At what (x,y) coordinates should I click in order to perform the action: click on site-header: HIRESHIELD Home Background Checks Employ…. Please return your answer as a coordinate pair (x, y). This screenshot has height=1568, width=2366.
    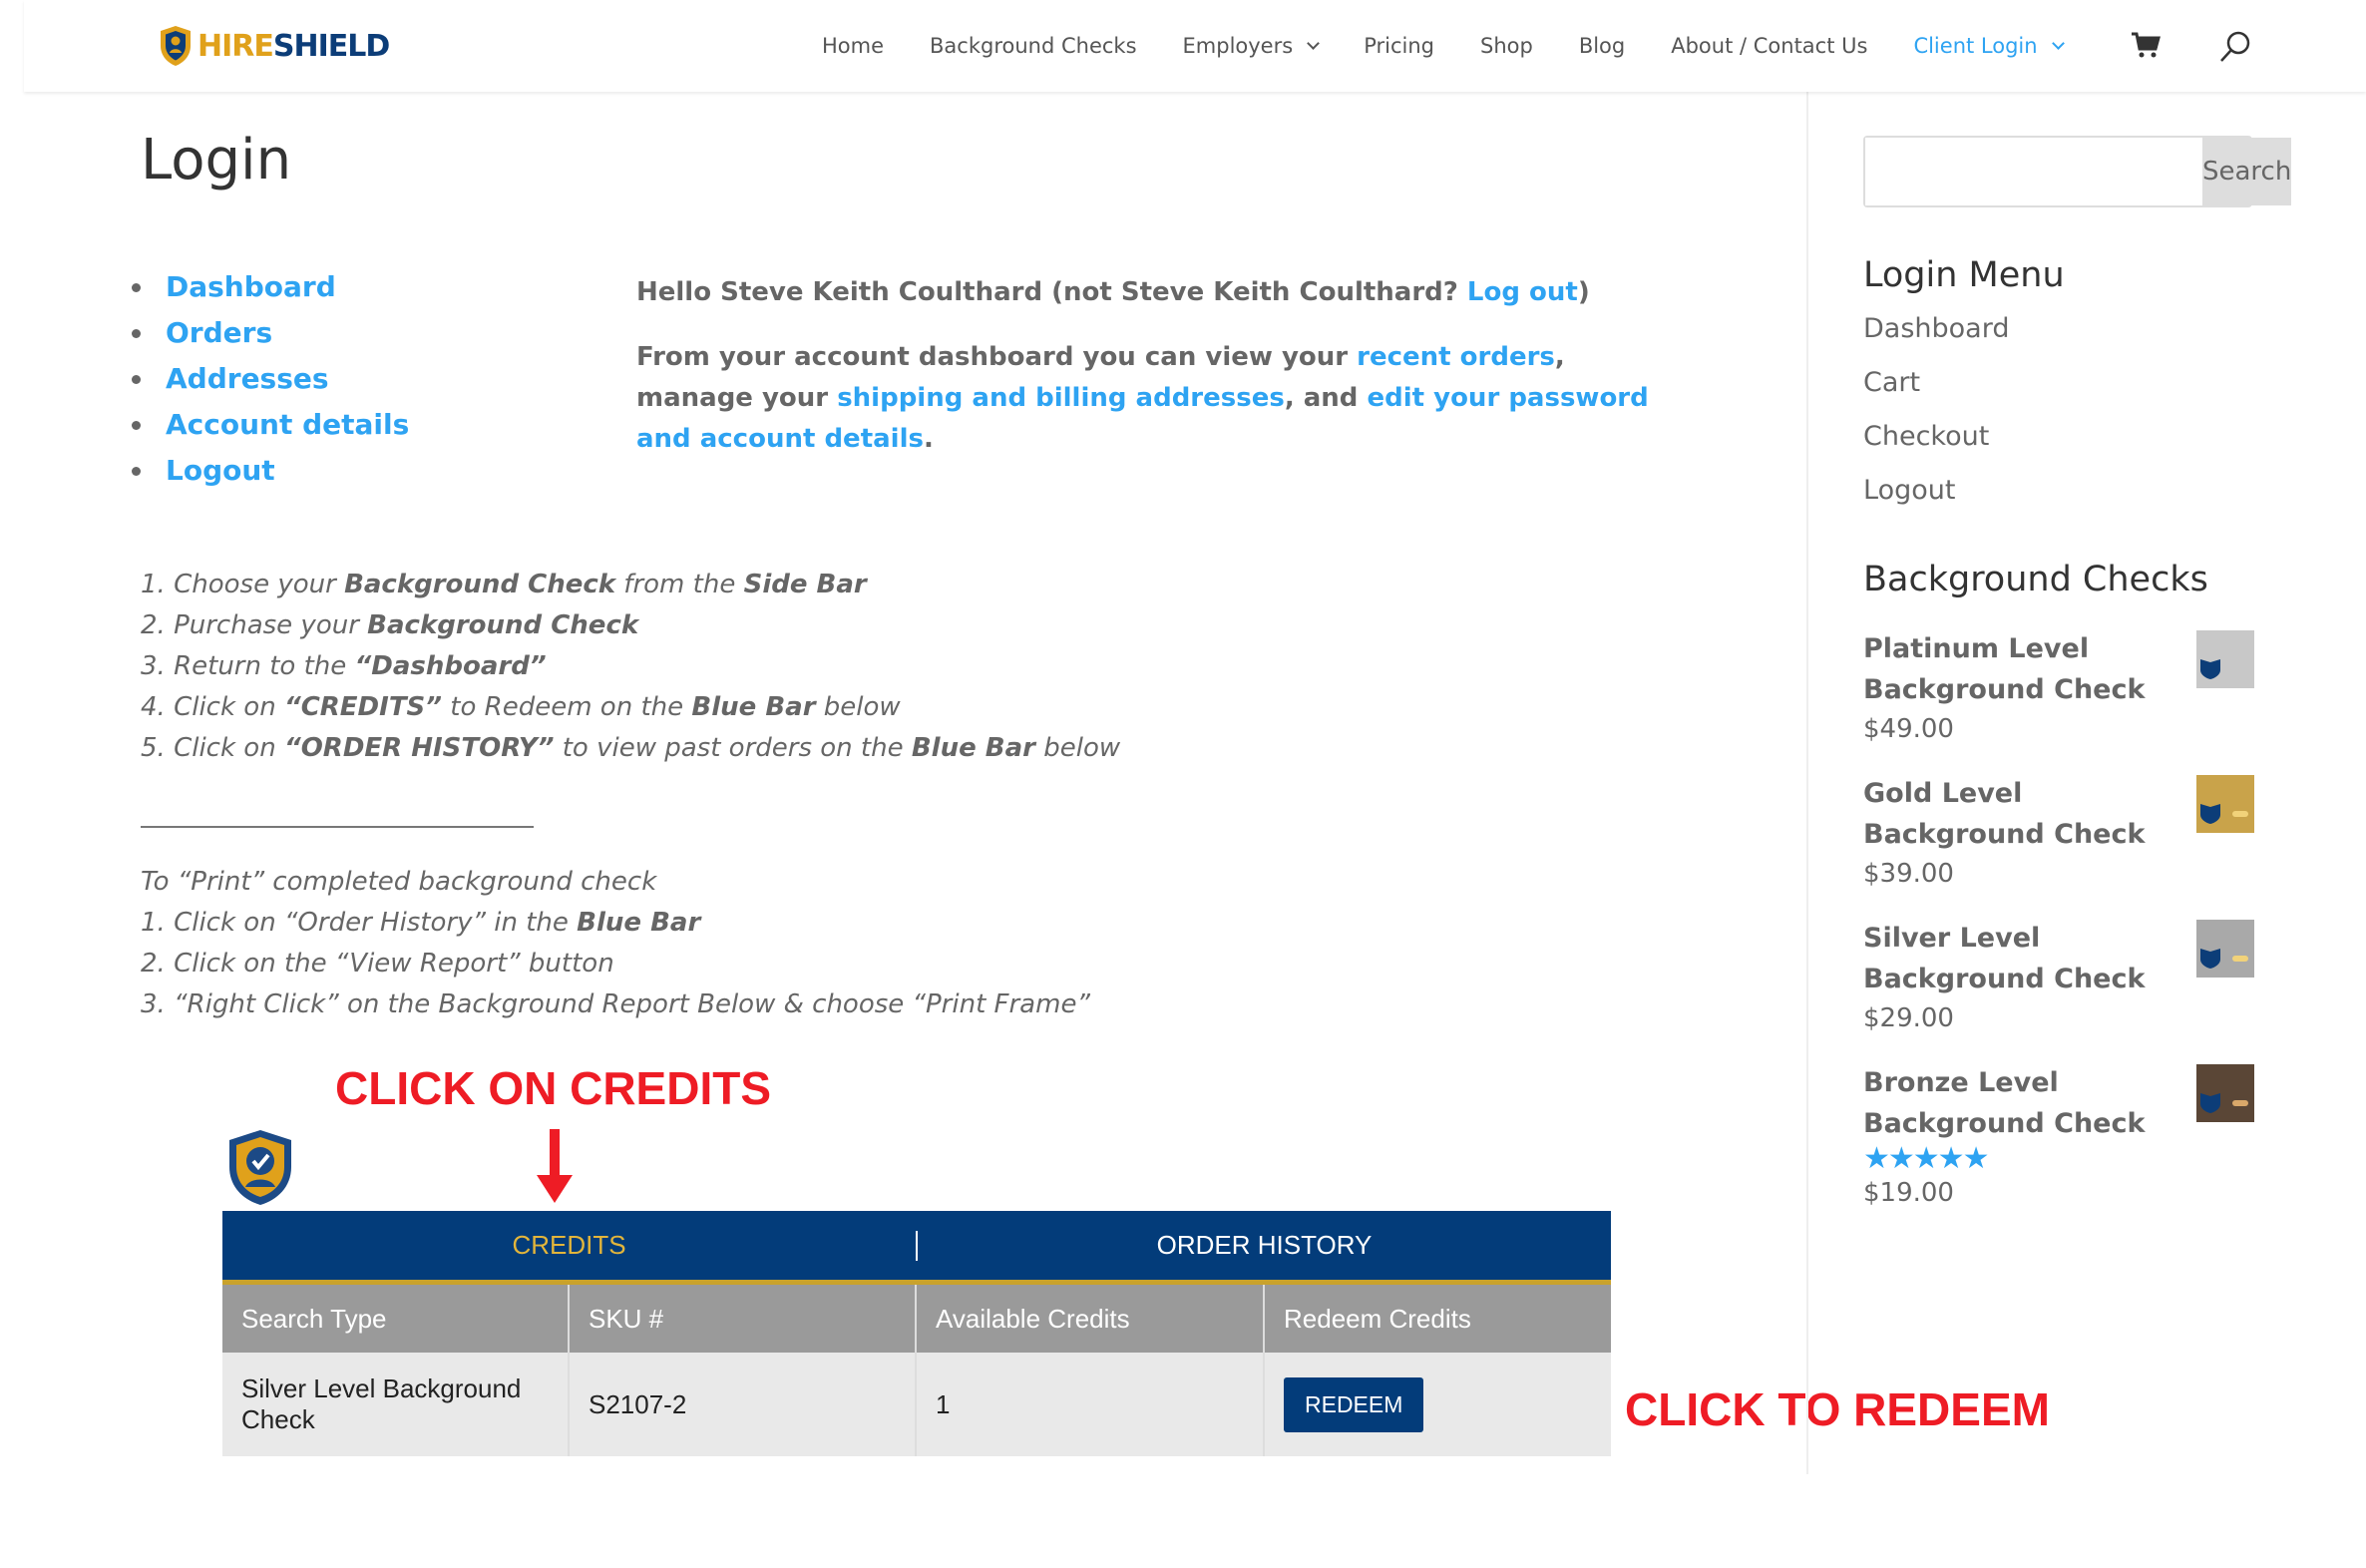
    Looking at the image, I should click on (1195, 46).